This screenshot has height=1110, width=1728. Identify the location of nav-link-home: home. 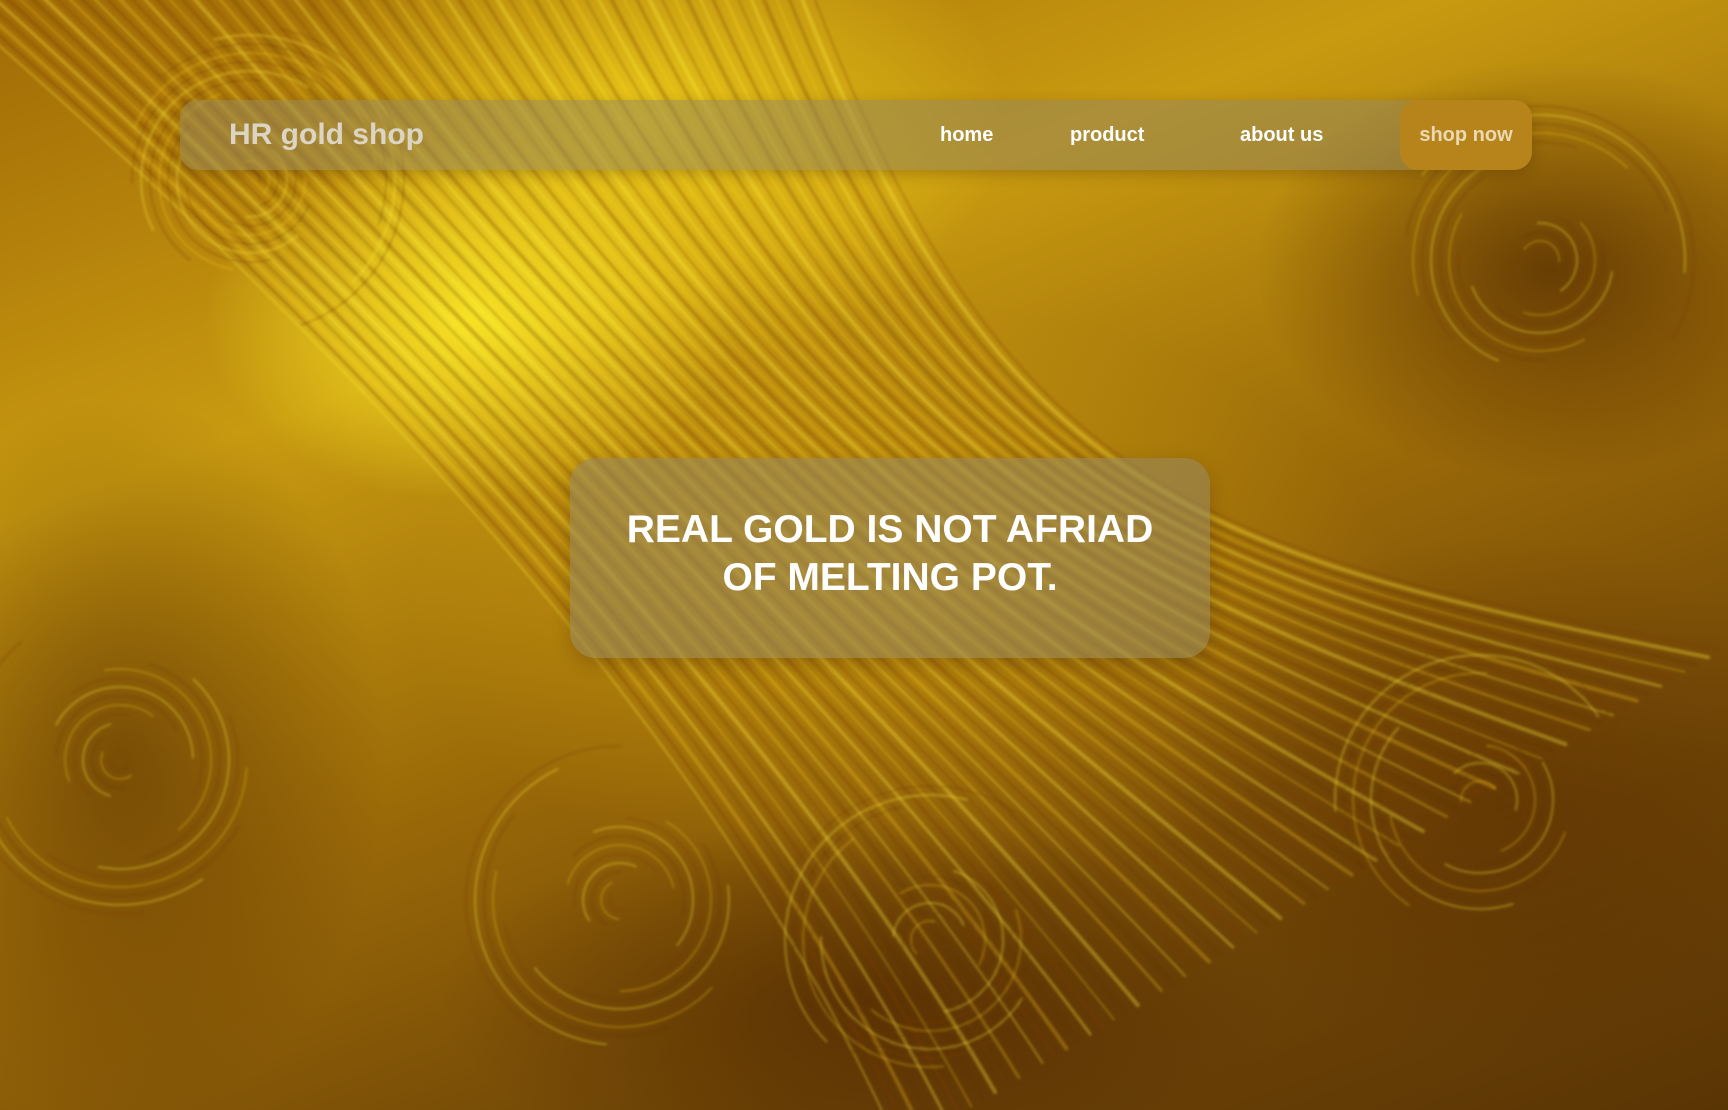
(966, 135).